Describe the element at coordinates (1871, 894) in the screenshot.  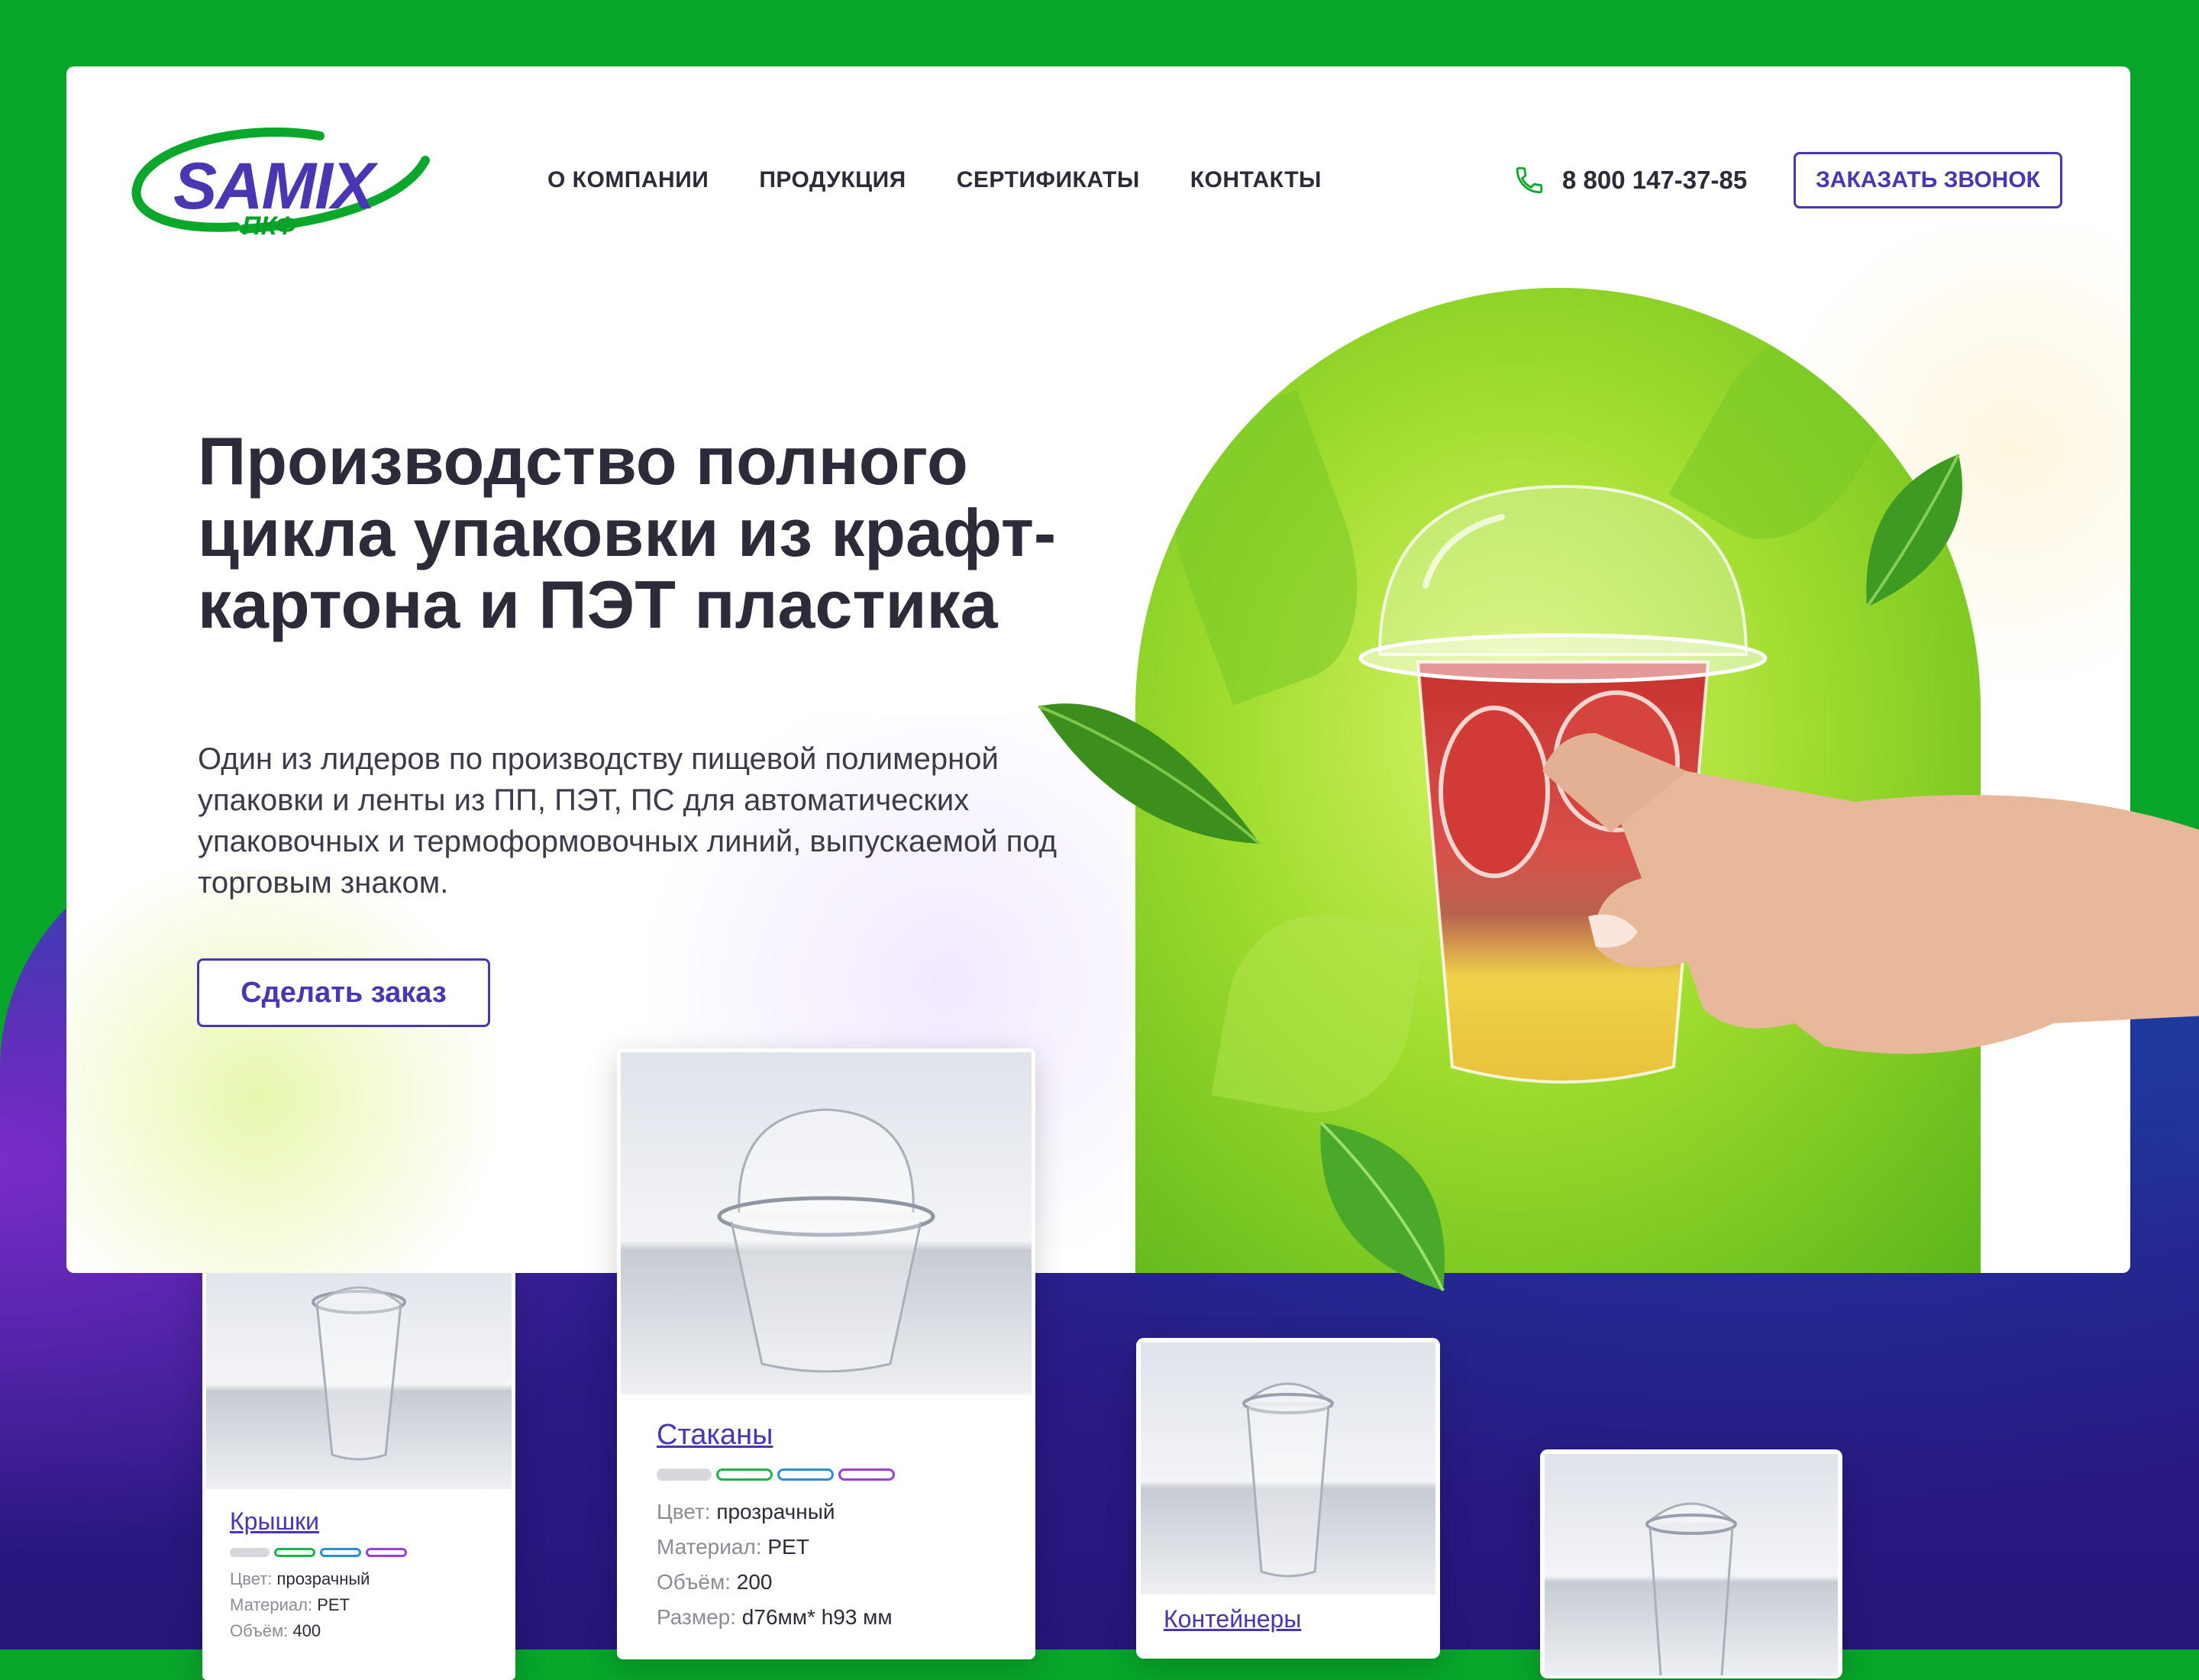
I see `hand-image` at that location.